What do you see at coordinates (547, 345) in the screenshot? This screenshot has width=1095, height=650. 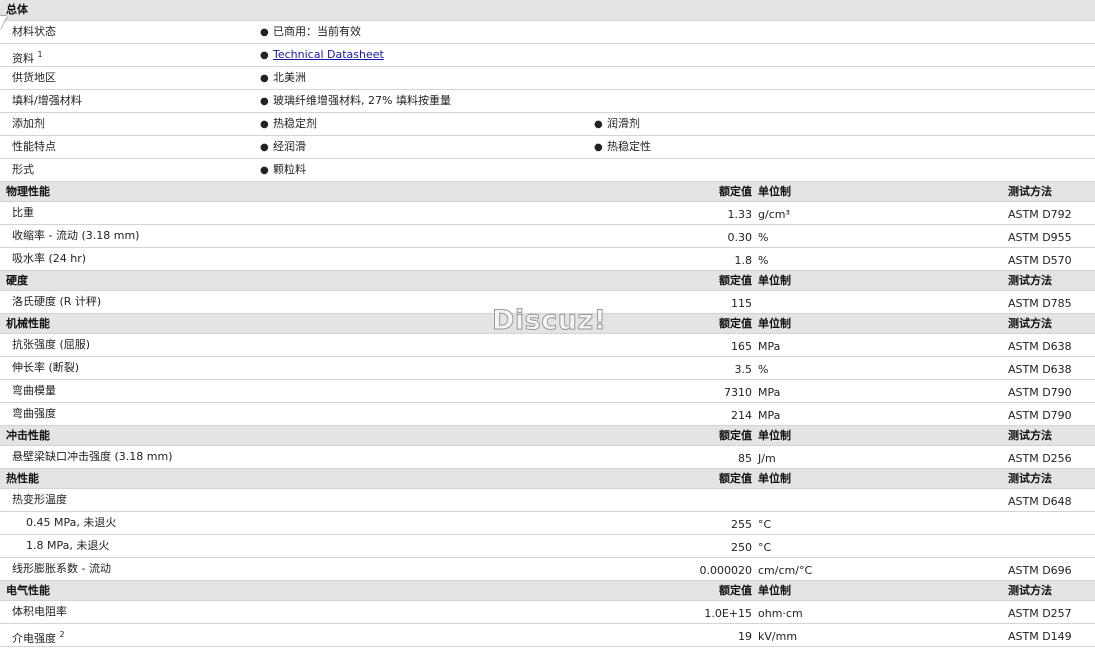 I see `property-row: 抗张强度 (屈服) 165 MPa ASTM D638` at bounding box center [547, 345].